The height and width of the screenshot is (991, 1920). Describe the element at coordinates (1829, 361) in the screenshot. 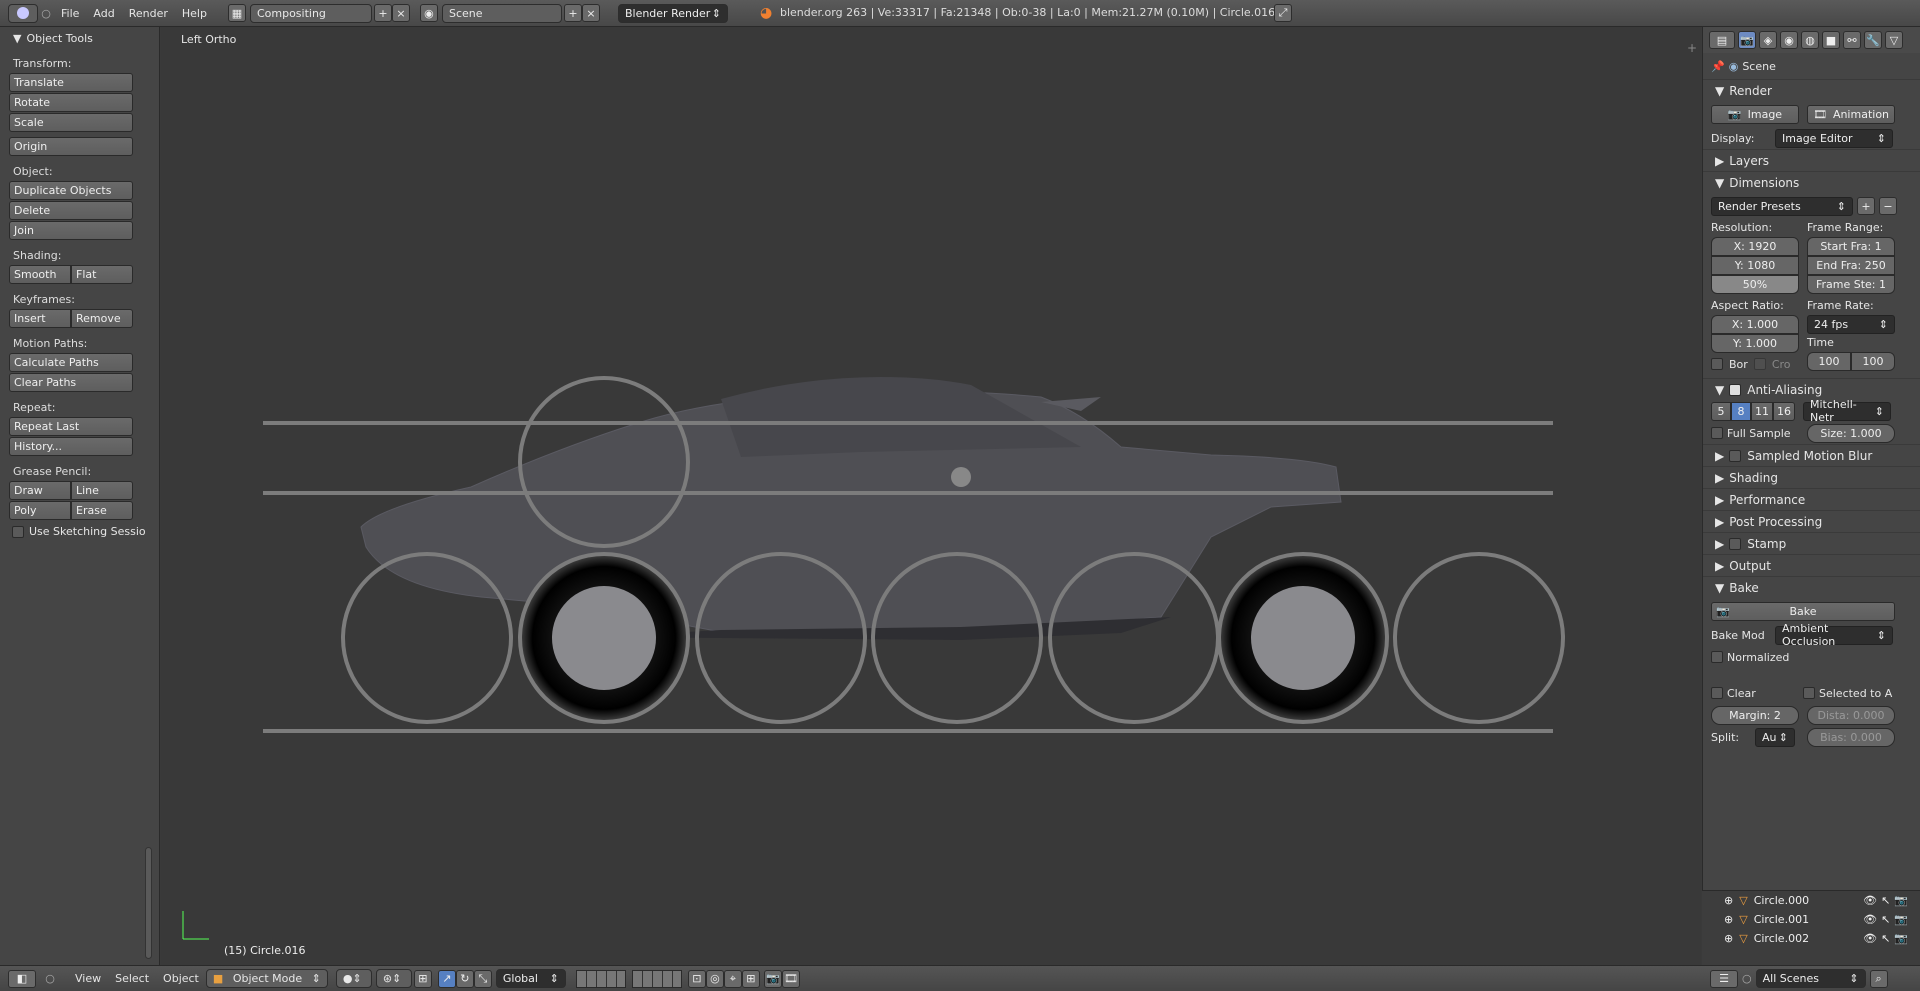

I see `remap-old-field: 100` at that location.